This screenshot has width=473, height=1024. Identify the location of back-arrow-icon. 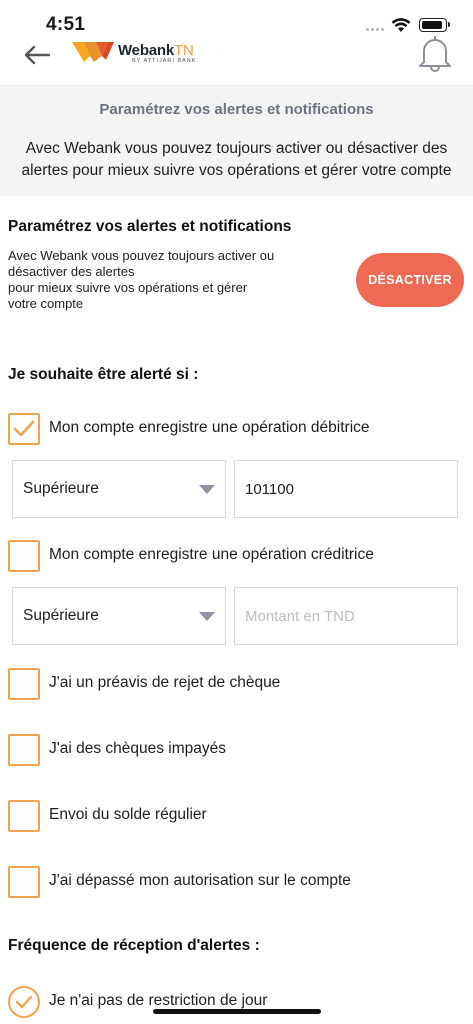
(37, 55).